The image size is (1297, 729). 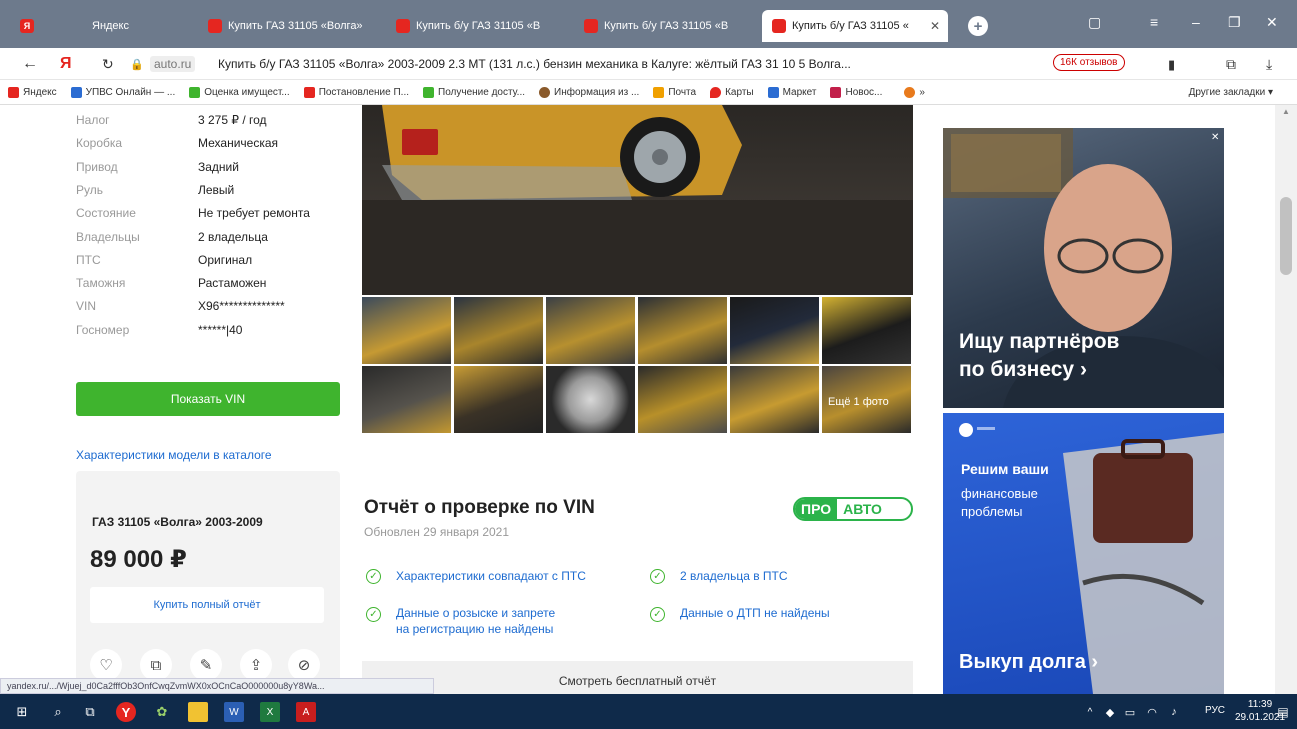 I want to click on emblem-icon, so click(x=545, y=92).